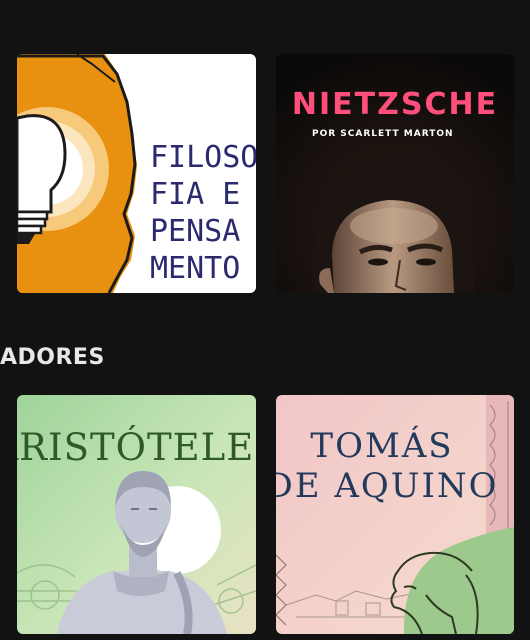 Image resolution: width=530 pixels, height=640 pixels. What do you see at coordinates (195, 268) in the screenshot?
I see `filosofia-title-line-4: MENTO` at bounding box center [195, 268].